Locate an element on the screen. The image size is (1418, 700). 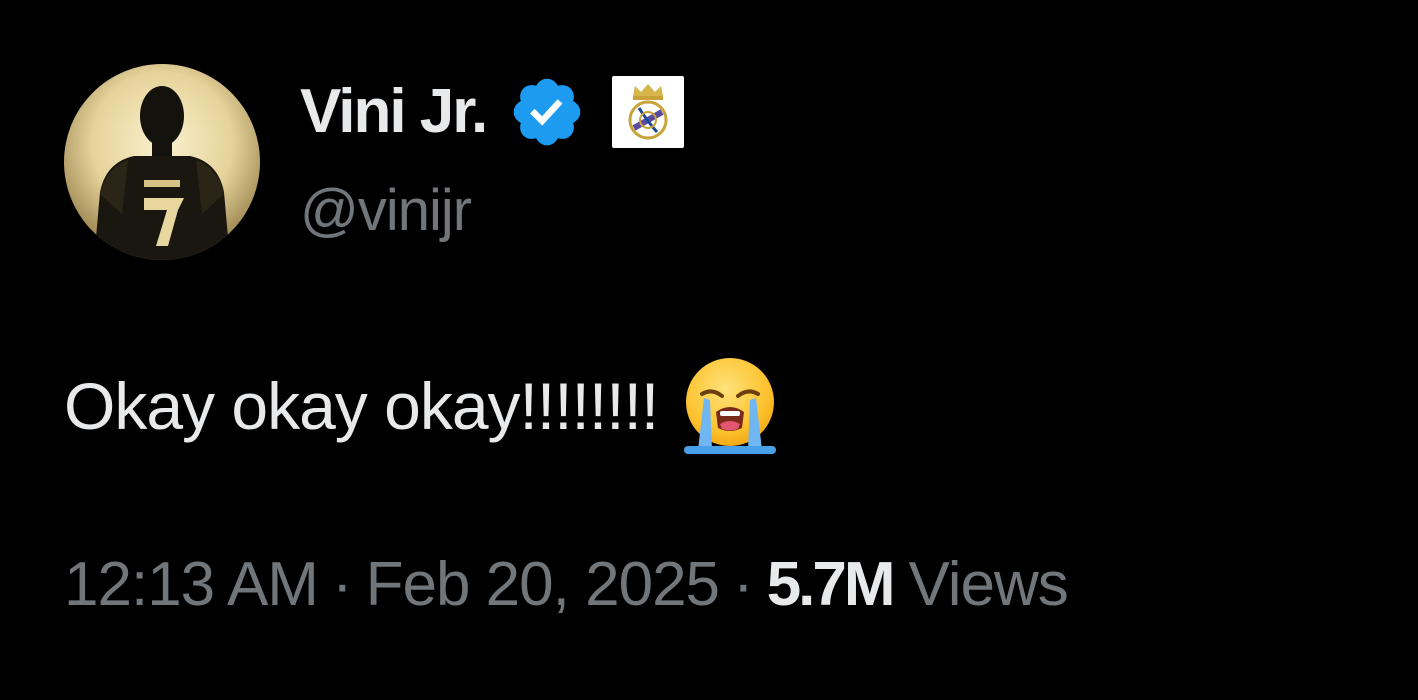
player-silhouette-icon is located at coordinates (162, 162).